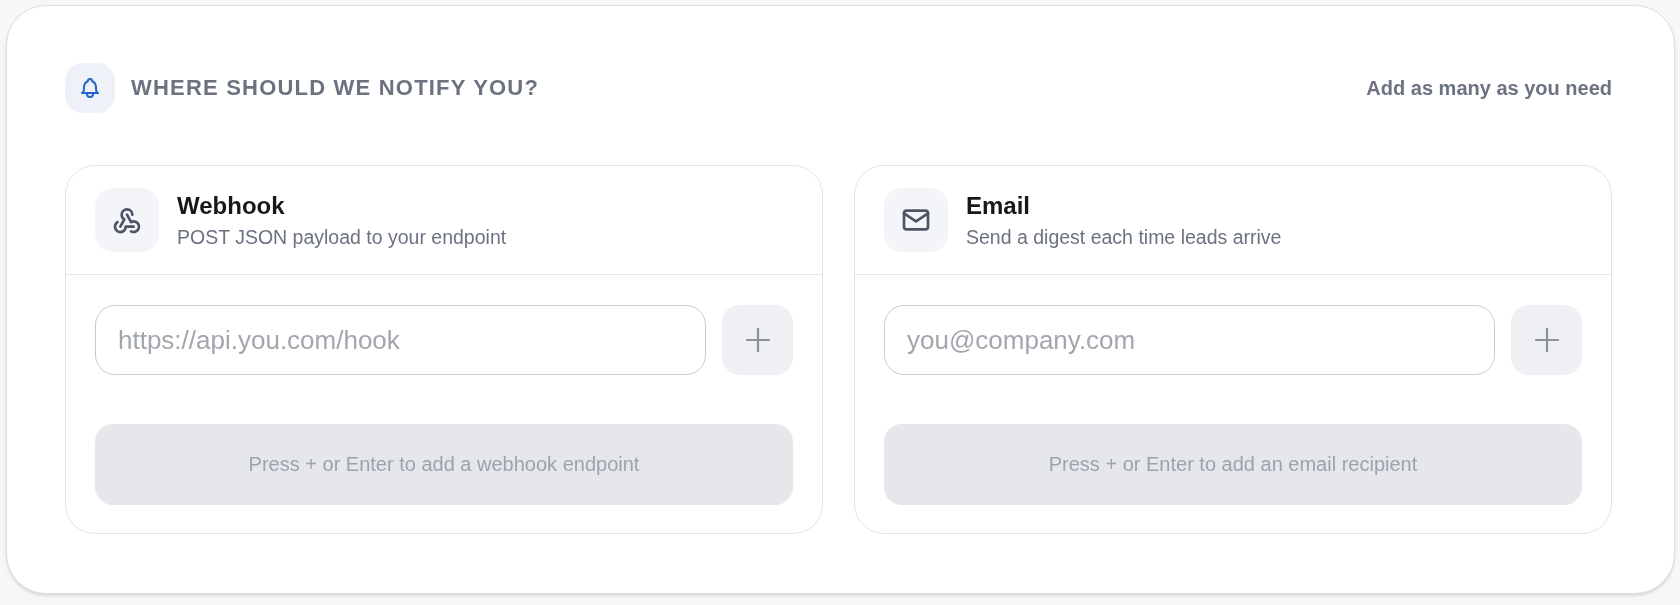  I want to click on webhook-icon, so click(127, 220).